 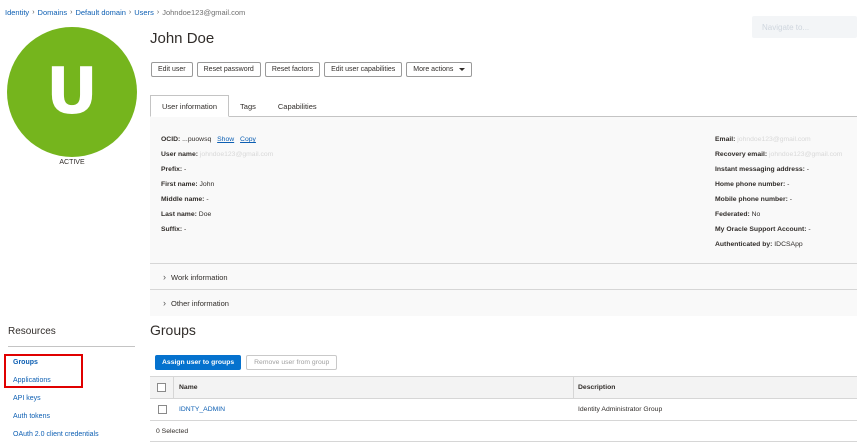 I want to click on im-address-field: Instant messaging address: -, so click(x=762, y=169).